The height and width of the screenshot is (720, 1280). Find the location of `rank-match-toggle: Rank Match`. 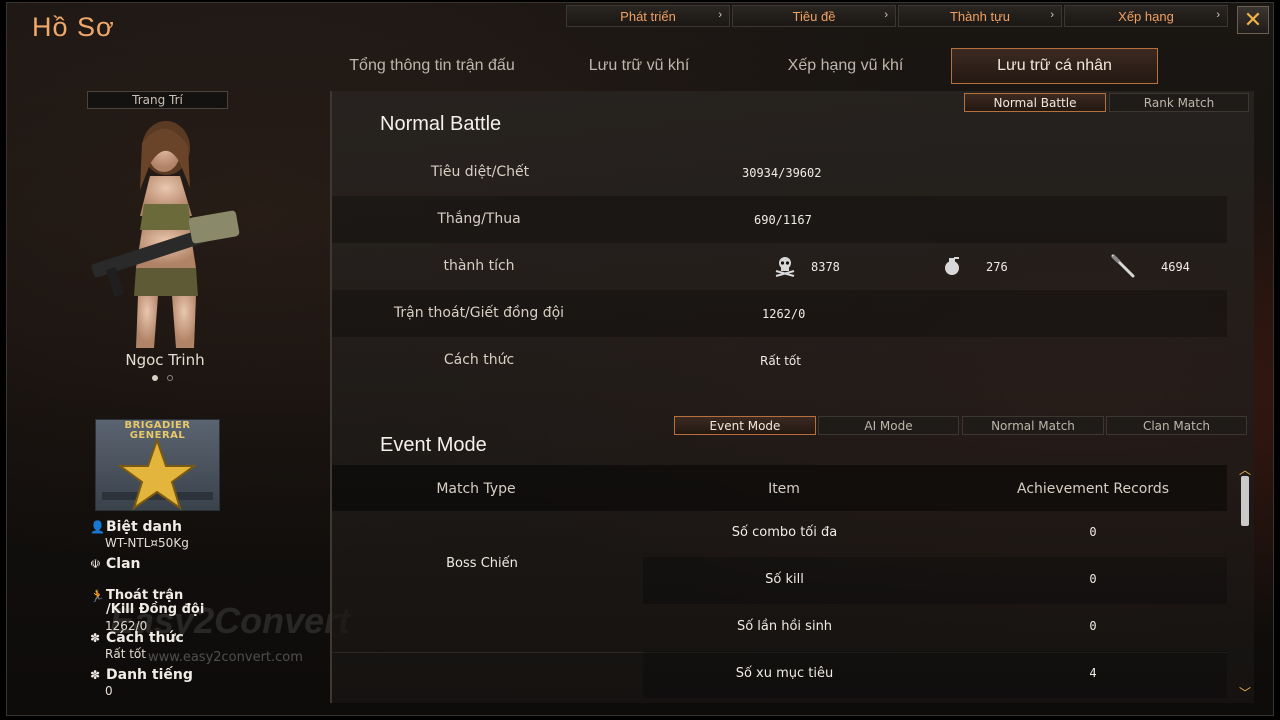

rank-match-toggle: Rank Match is located at coordinates (1179, 102).